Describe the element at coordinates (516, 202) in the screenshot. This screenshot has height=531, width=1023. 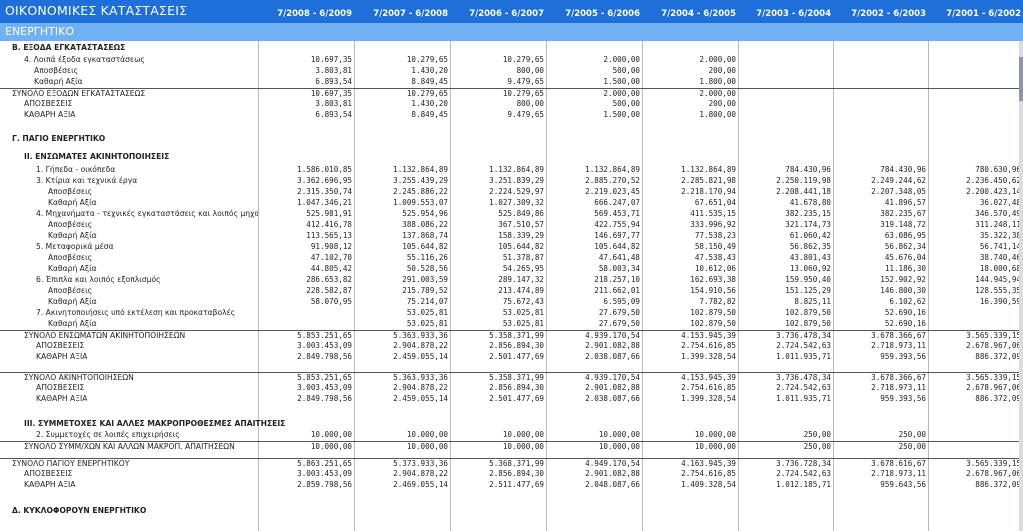
I see `value-cell: 1.027.309,32` at that location.